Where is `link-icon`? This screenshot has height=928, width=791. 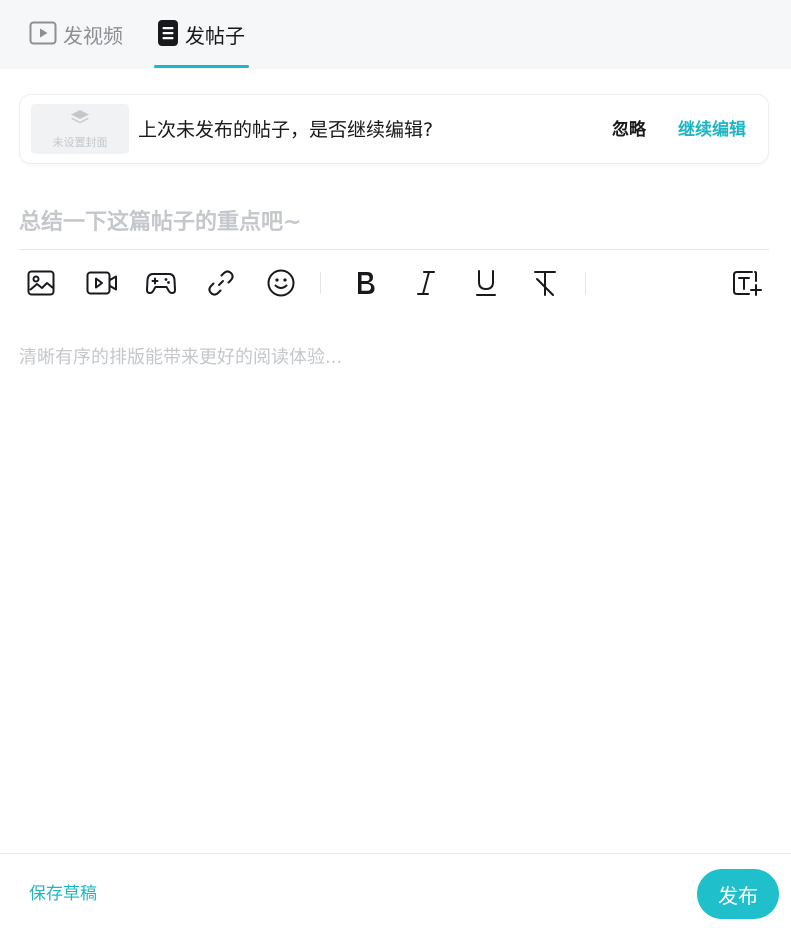 link-icon is located at coordinates (221, 283).